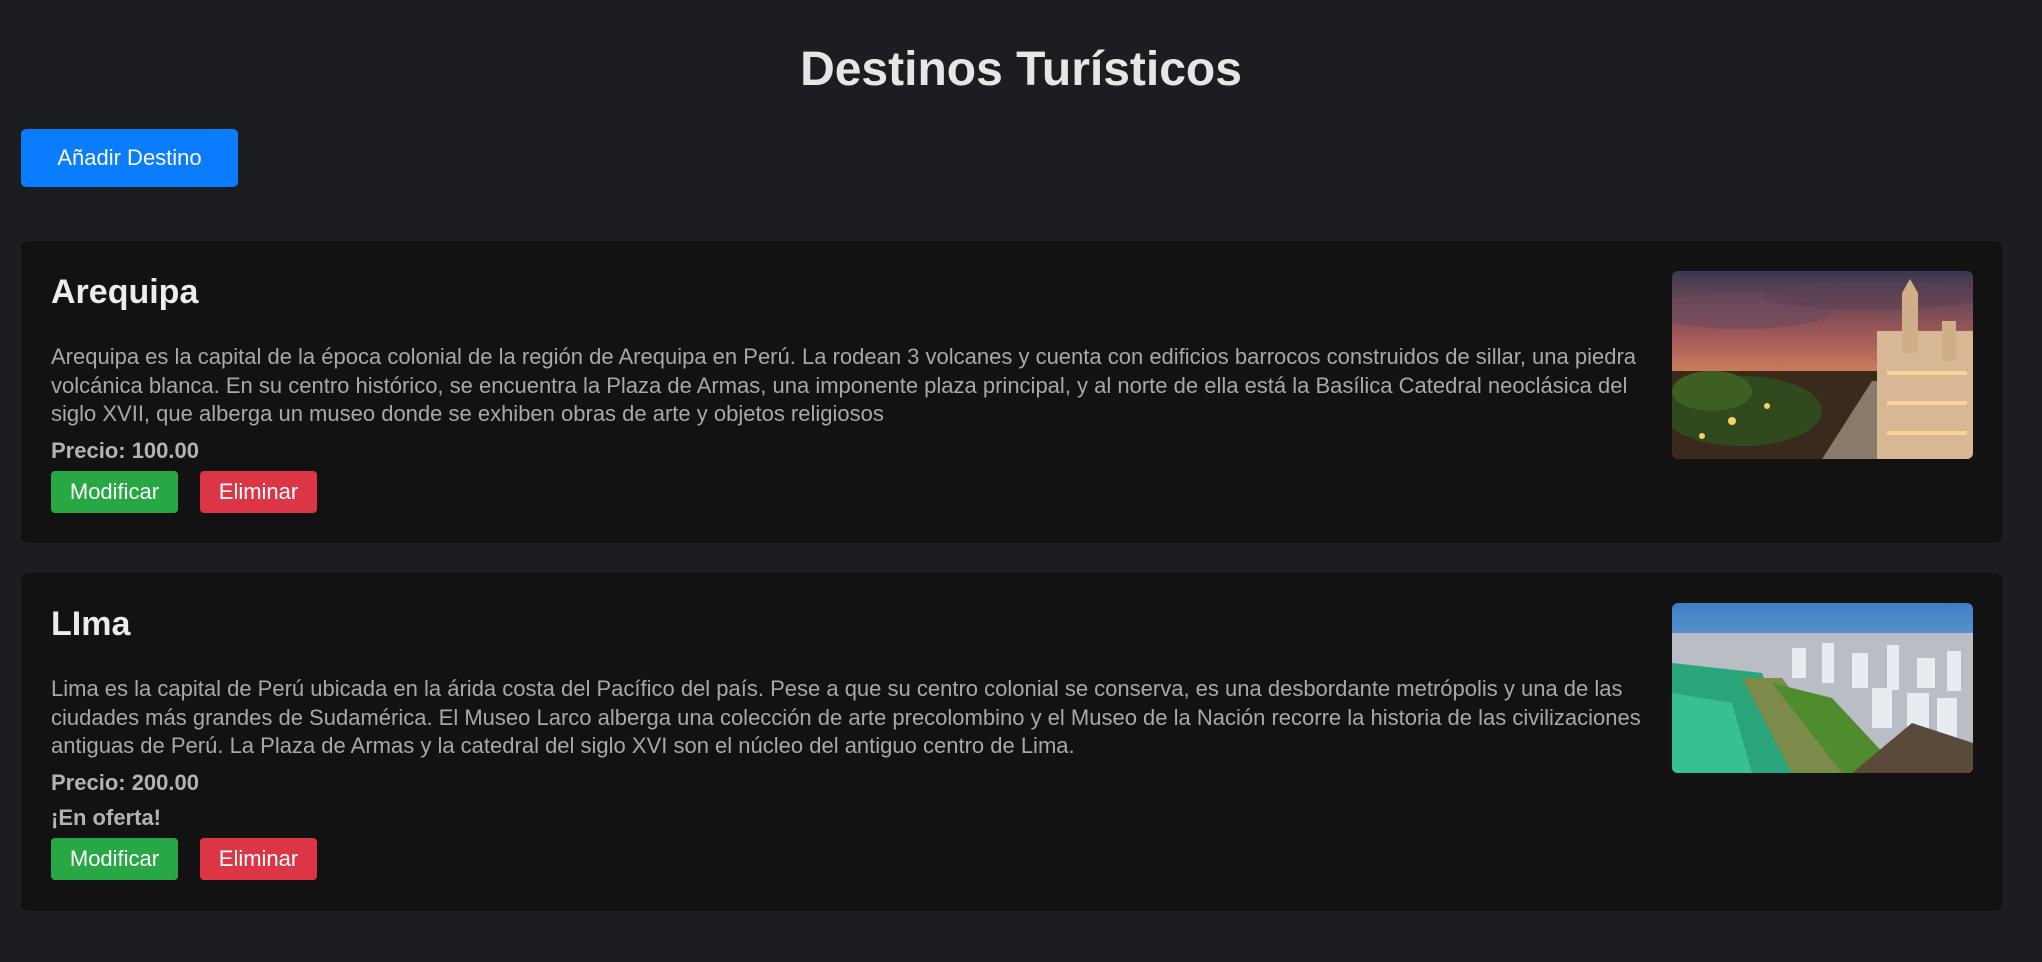 This screenshot has height=962, width=2042. I want to click on offer-badge: ¡En oferta!, so click(106, 817).